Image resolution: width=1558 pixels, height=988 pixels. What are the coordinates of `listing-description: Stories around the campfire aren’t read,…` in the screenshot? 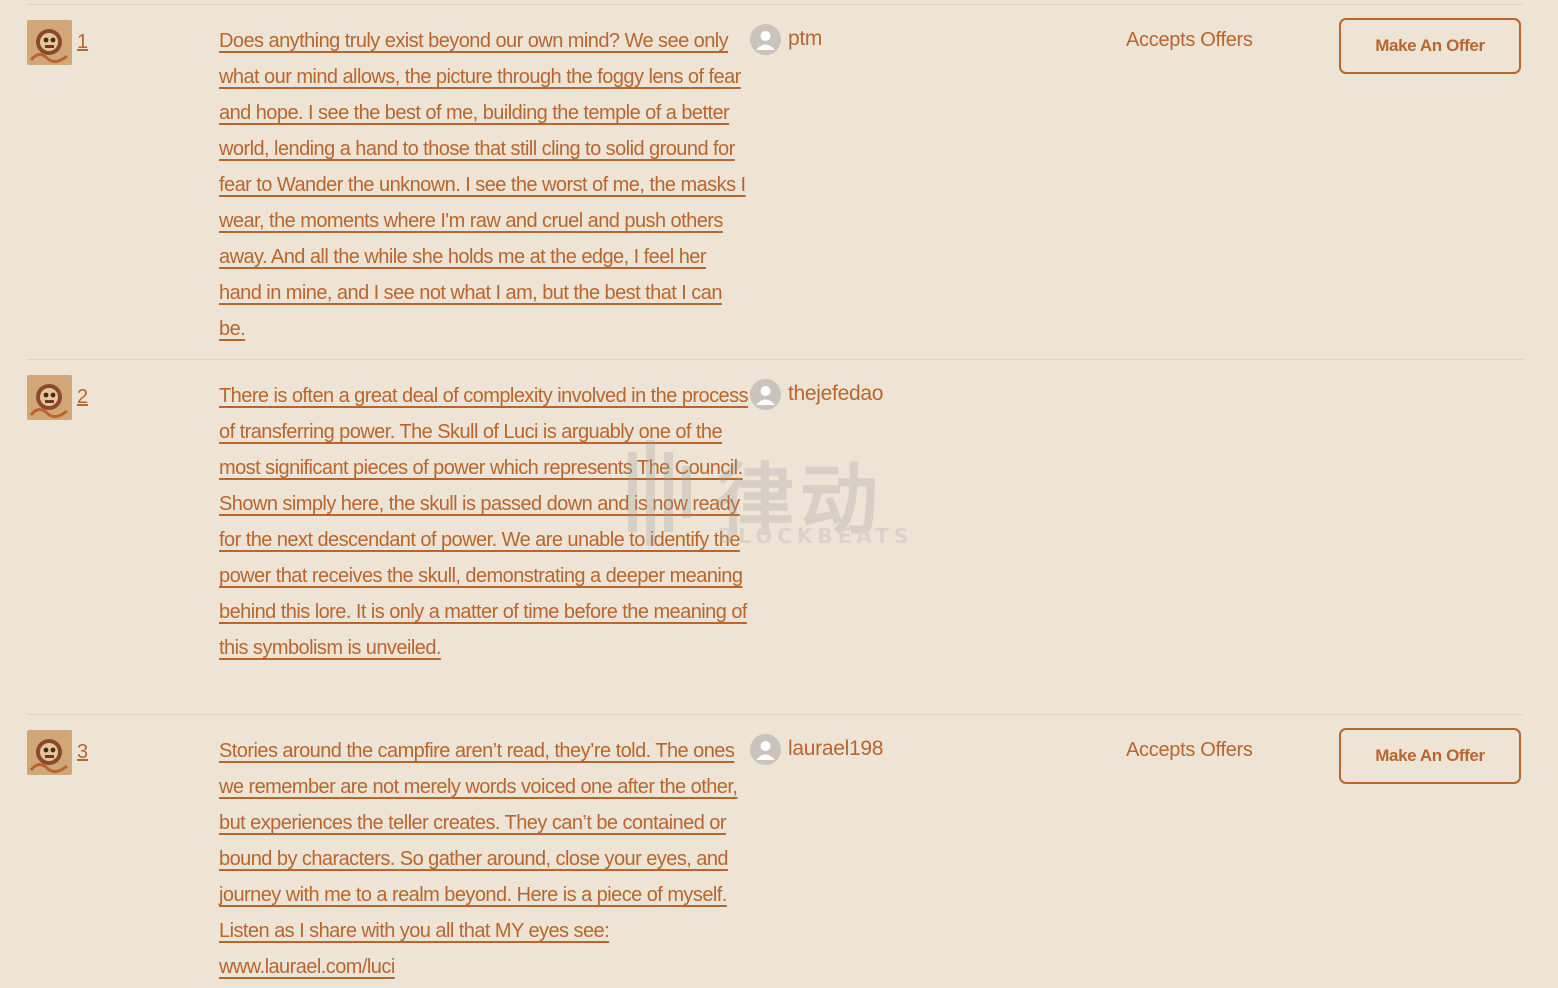 It's located at (484, 859).